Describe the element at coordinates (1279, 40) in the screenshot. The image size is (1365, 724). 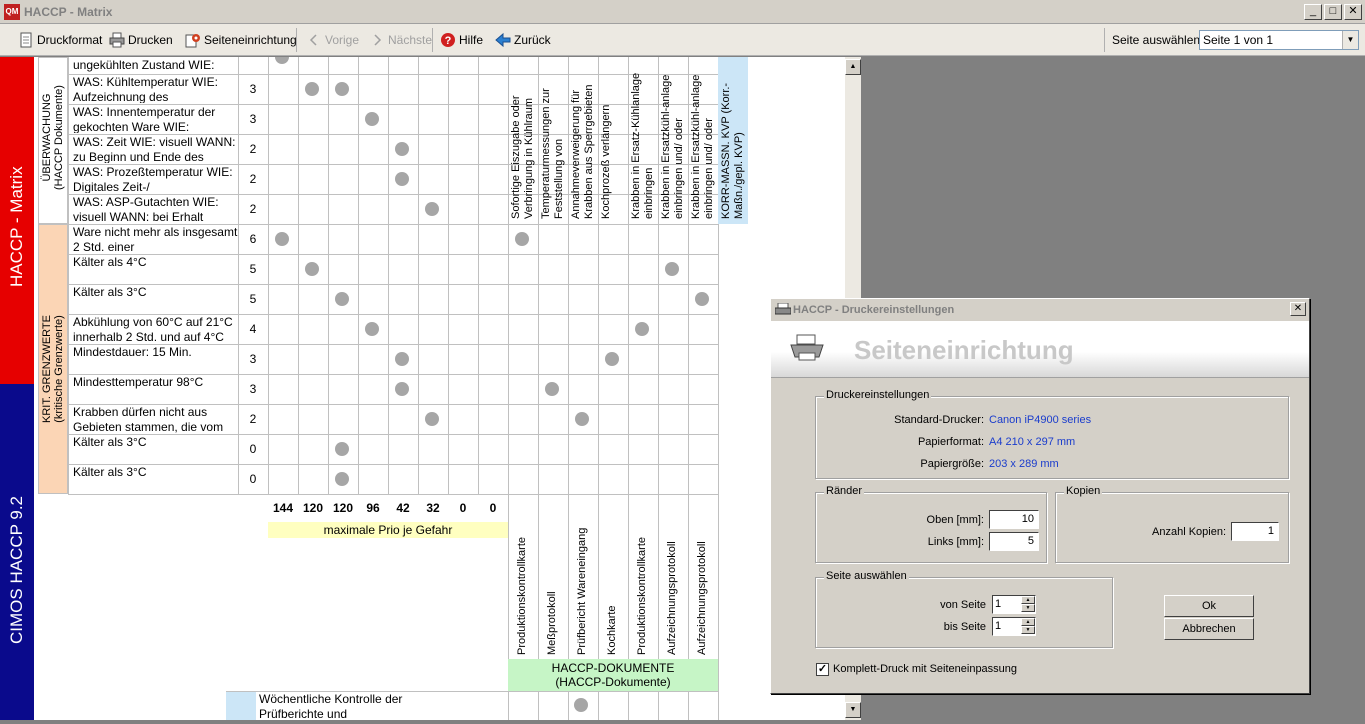
I see `page-select-dropdown: Seite 1 von 1 ▼` at that location.